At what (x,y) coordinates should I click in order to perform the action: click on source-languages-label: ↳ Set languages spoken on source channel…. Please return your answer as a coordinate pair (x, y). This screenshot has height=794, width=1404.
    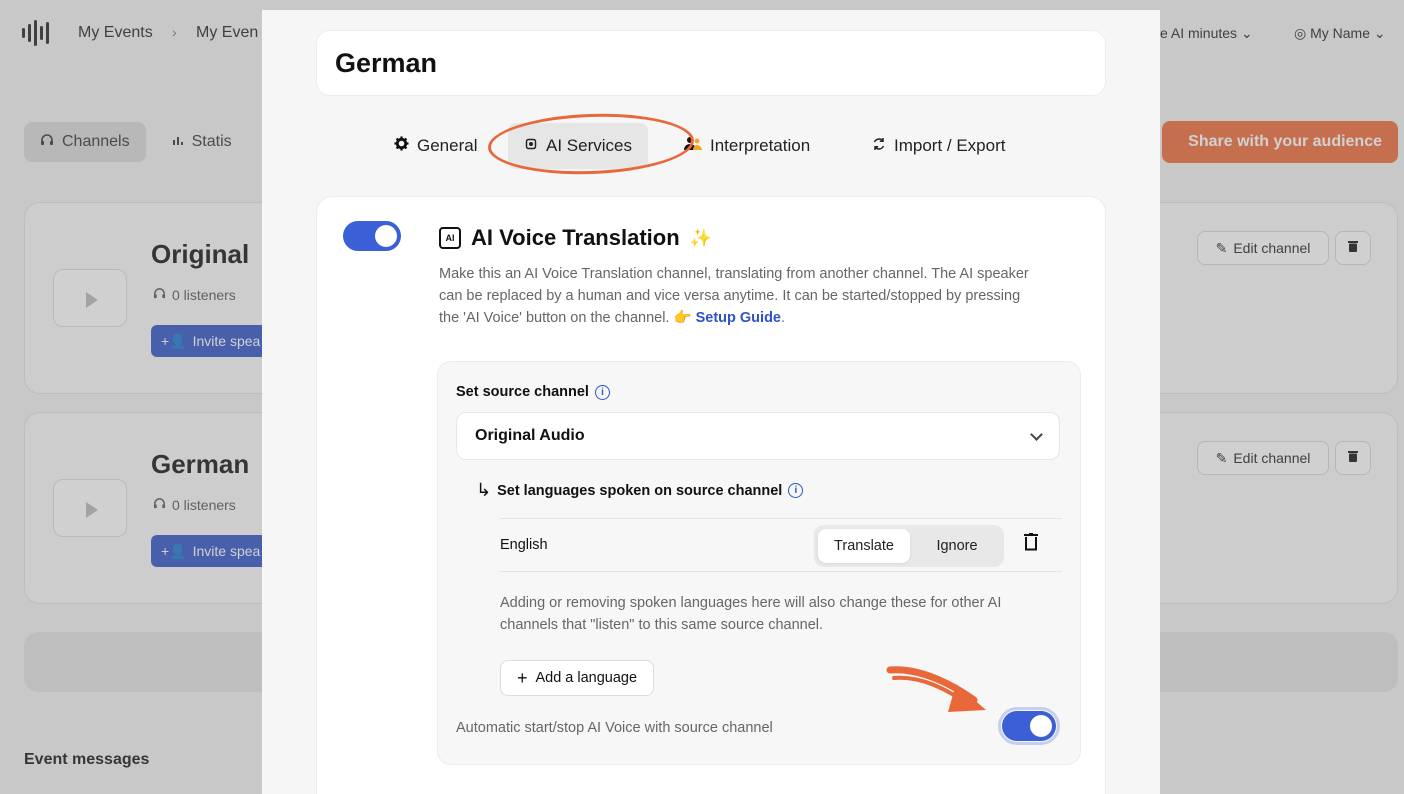
    Looking at the image, I should click on (640, 490).